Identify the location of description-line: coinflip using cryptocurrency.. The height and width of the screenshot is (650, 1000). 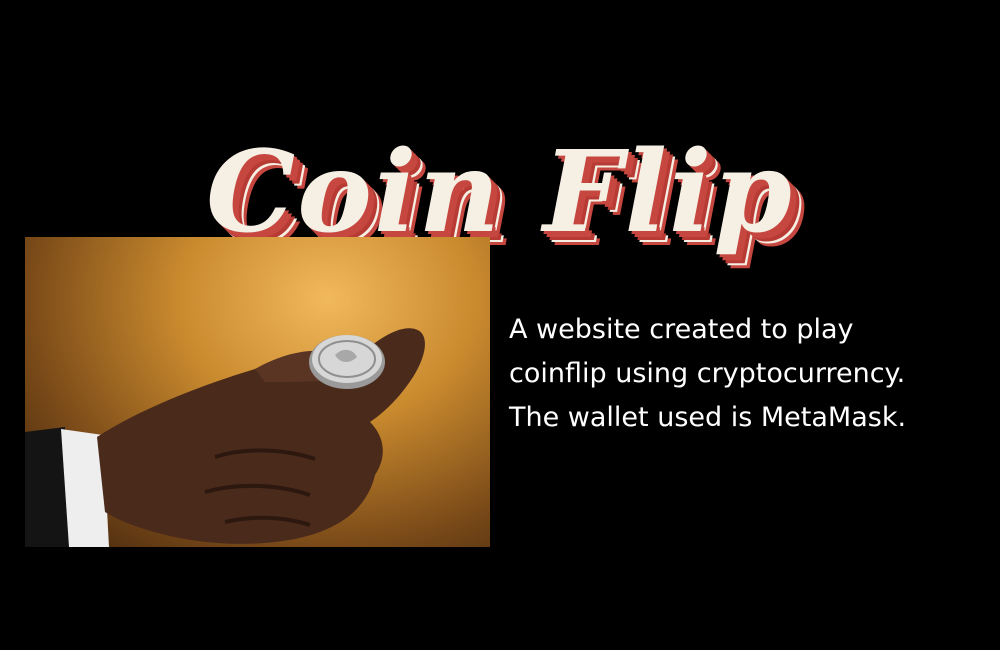
(707, 373).